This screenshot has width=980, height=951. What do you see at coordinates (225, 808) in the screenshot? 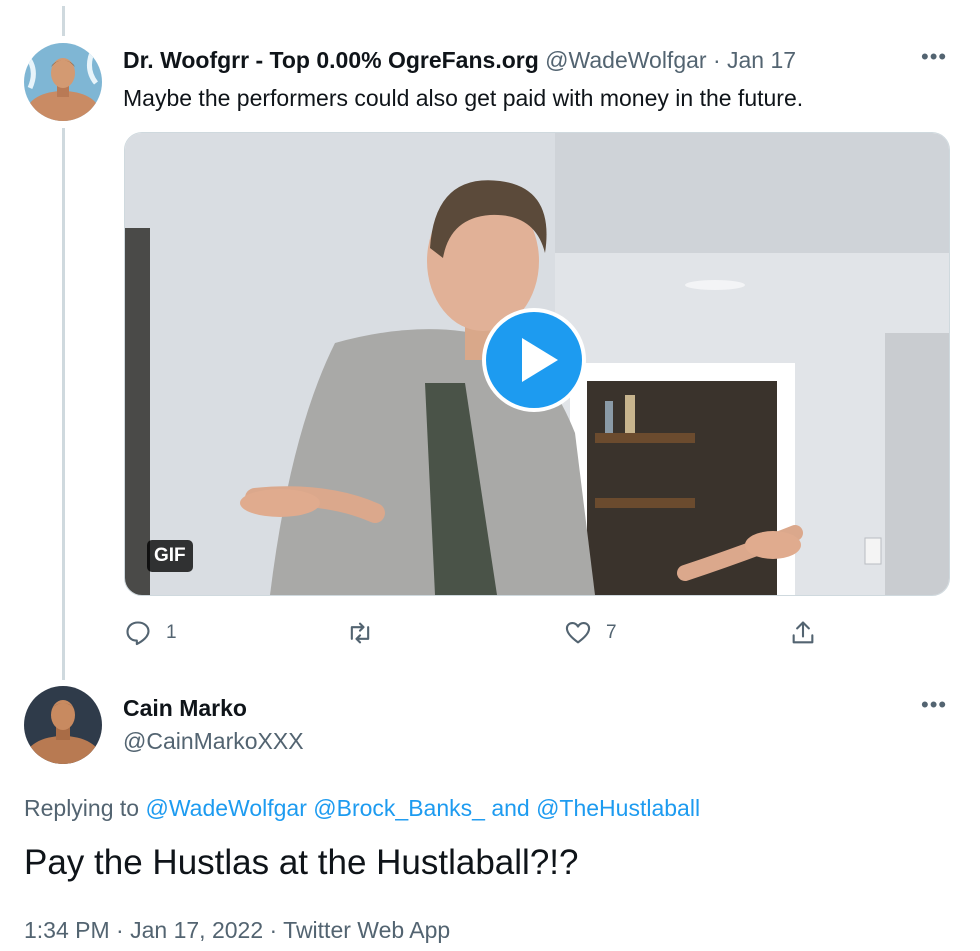
I see `mention-wadewolfgar: @WadeWolfgar` at bounding box center [225, 808].